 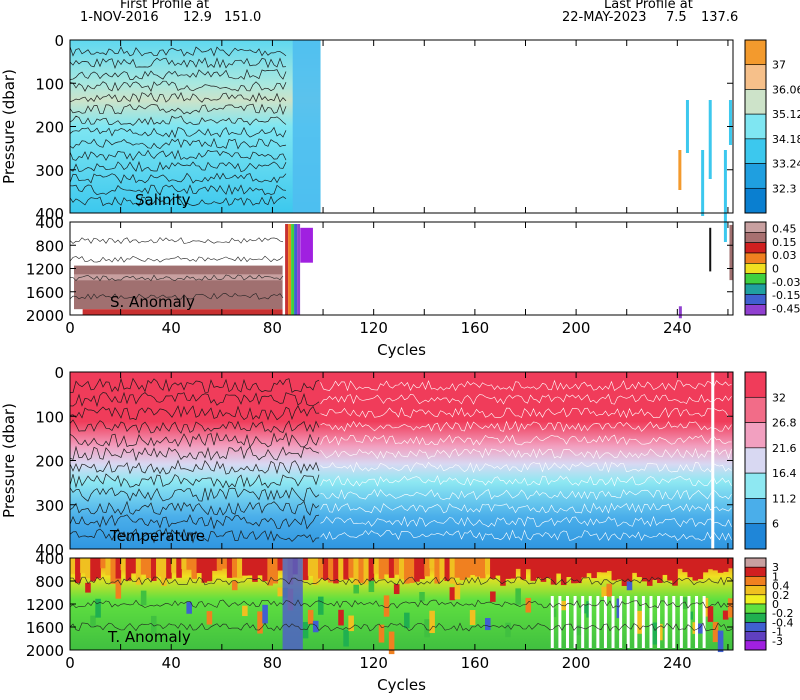 What do you see at coordinates (373, 663) in the screenshot?
I see `x-tick-label: 120` at bounding box center [373, 663].